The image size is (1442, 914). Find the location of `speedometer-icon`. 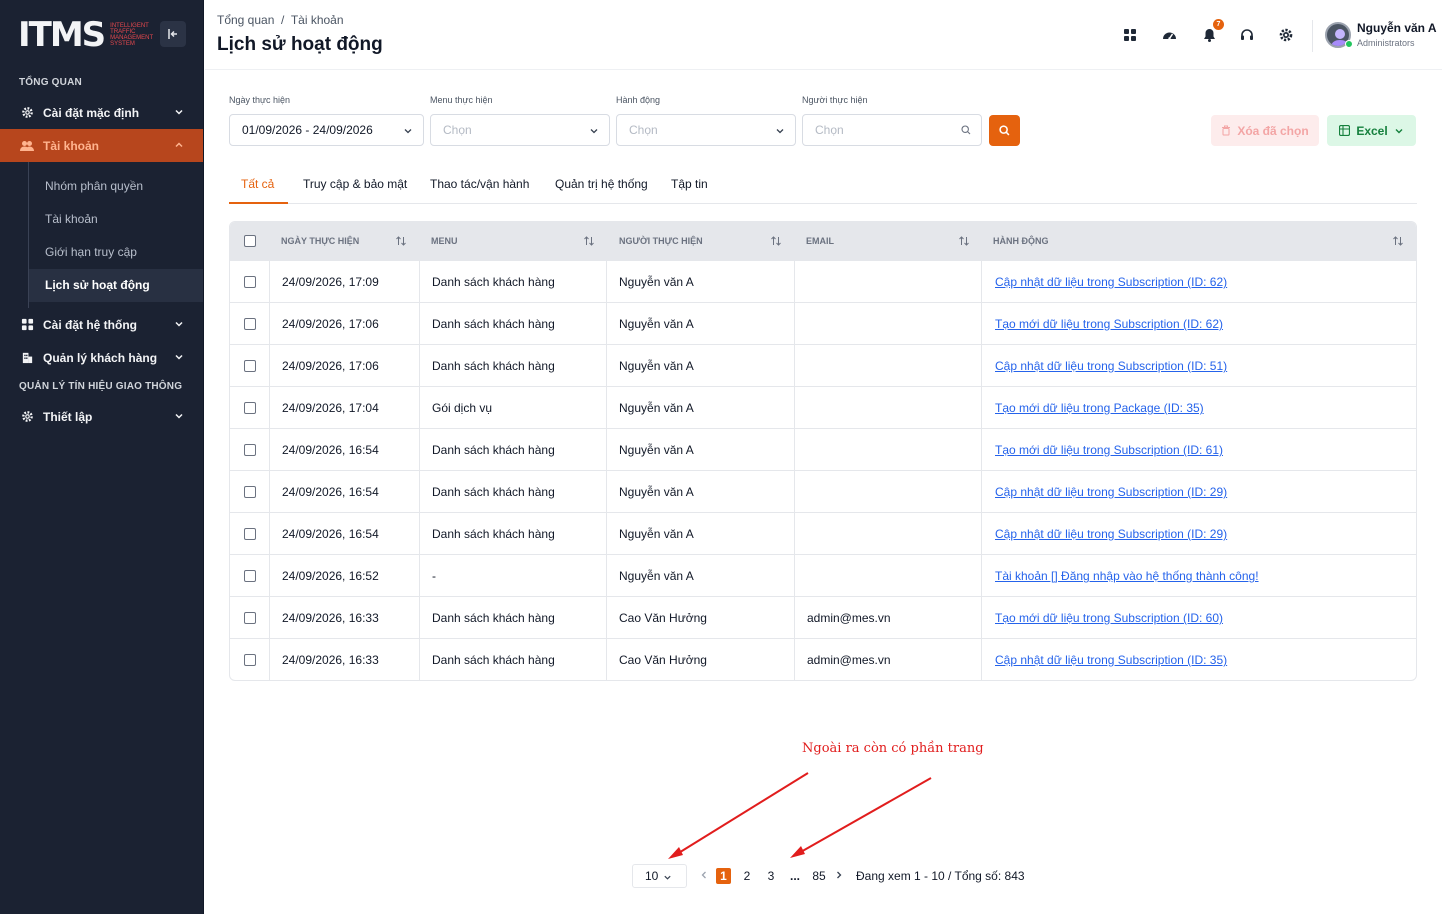

speedometer-icon is located at coordinates (1169, 36).